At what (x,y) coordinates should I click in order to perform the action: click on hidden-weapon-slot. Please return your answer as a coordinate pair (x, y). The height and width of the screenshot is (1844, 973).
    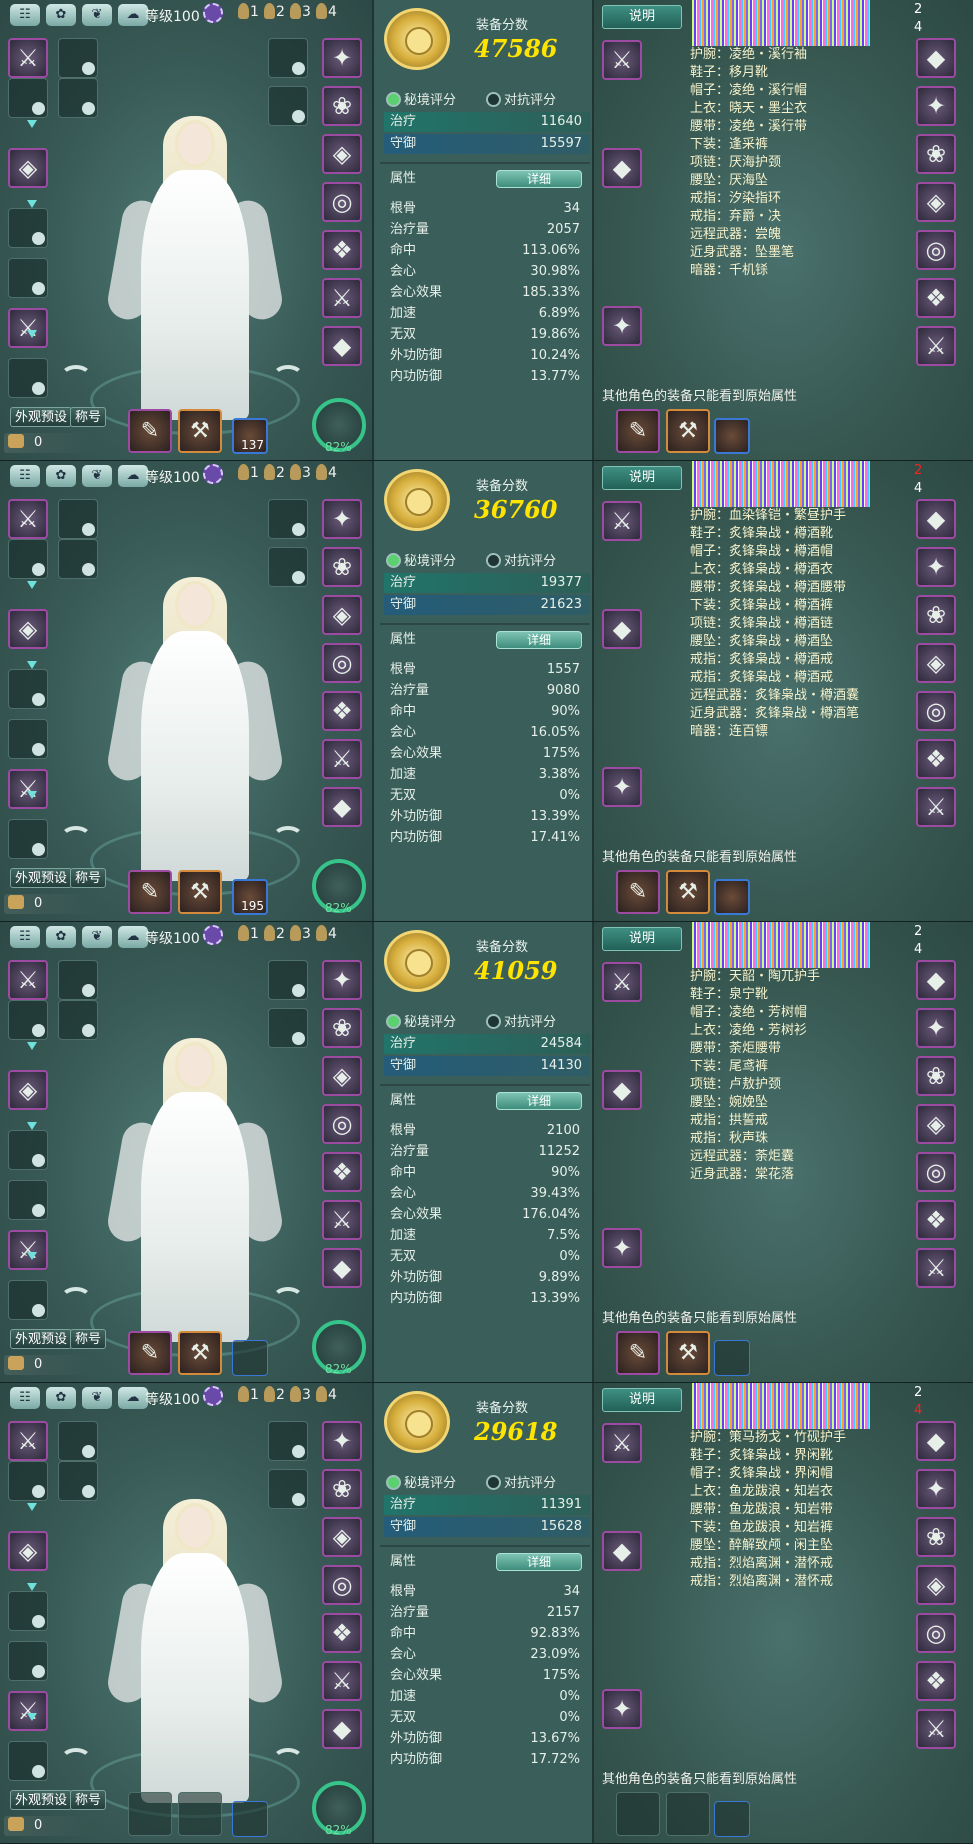
    Looking at the image, I should click on (250, 1819).